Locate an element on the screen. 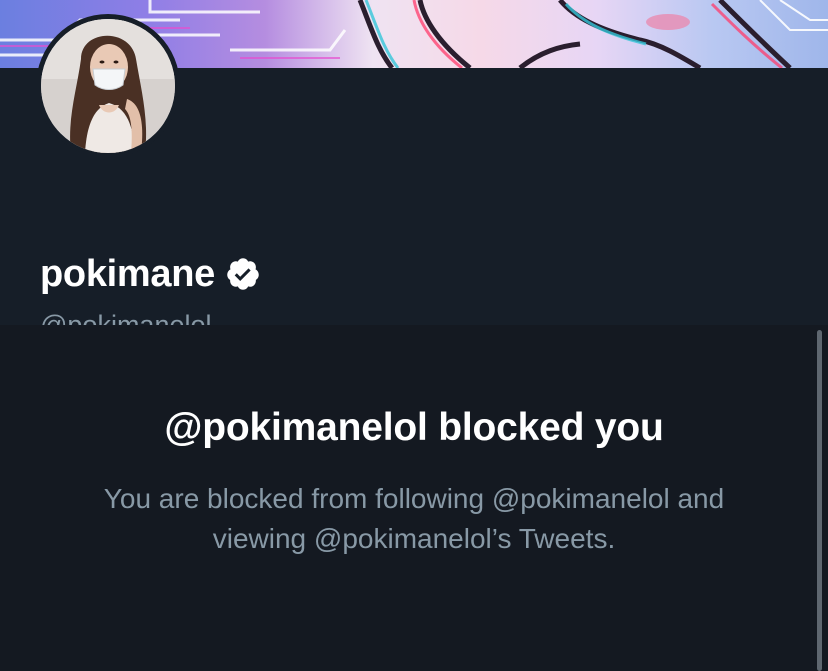 The width and height of the screenshot is (828, 671). blocked-title: @pokimanelol blocked you is located at coordinates (414, 427).